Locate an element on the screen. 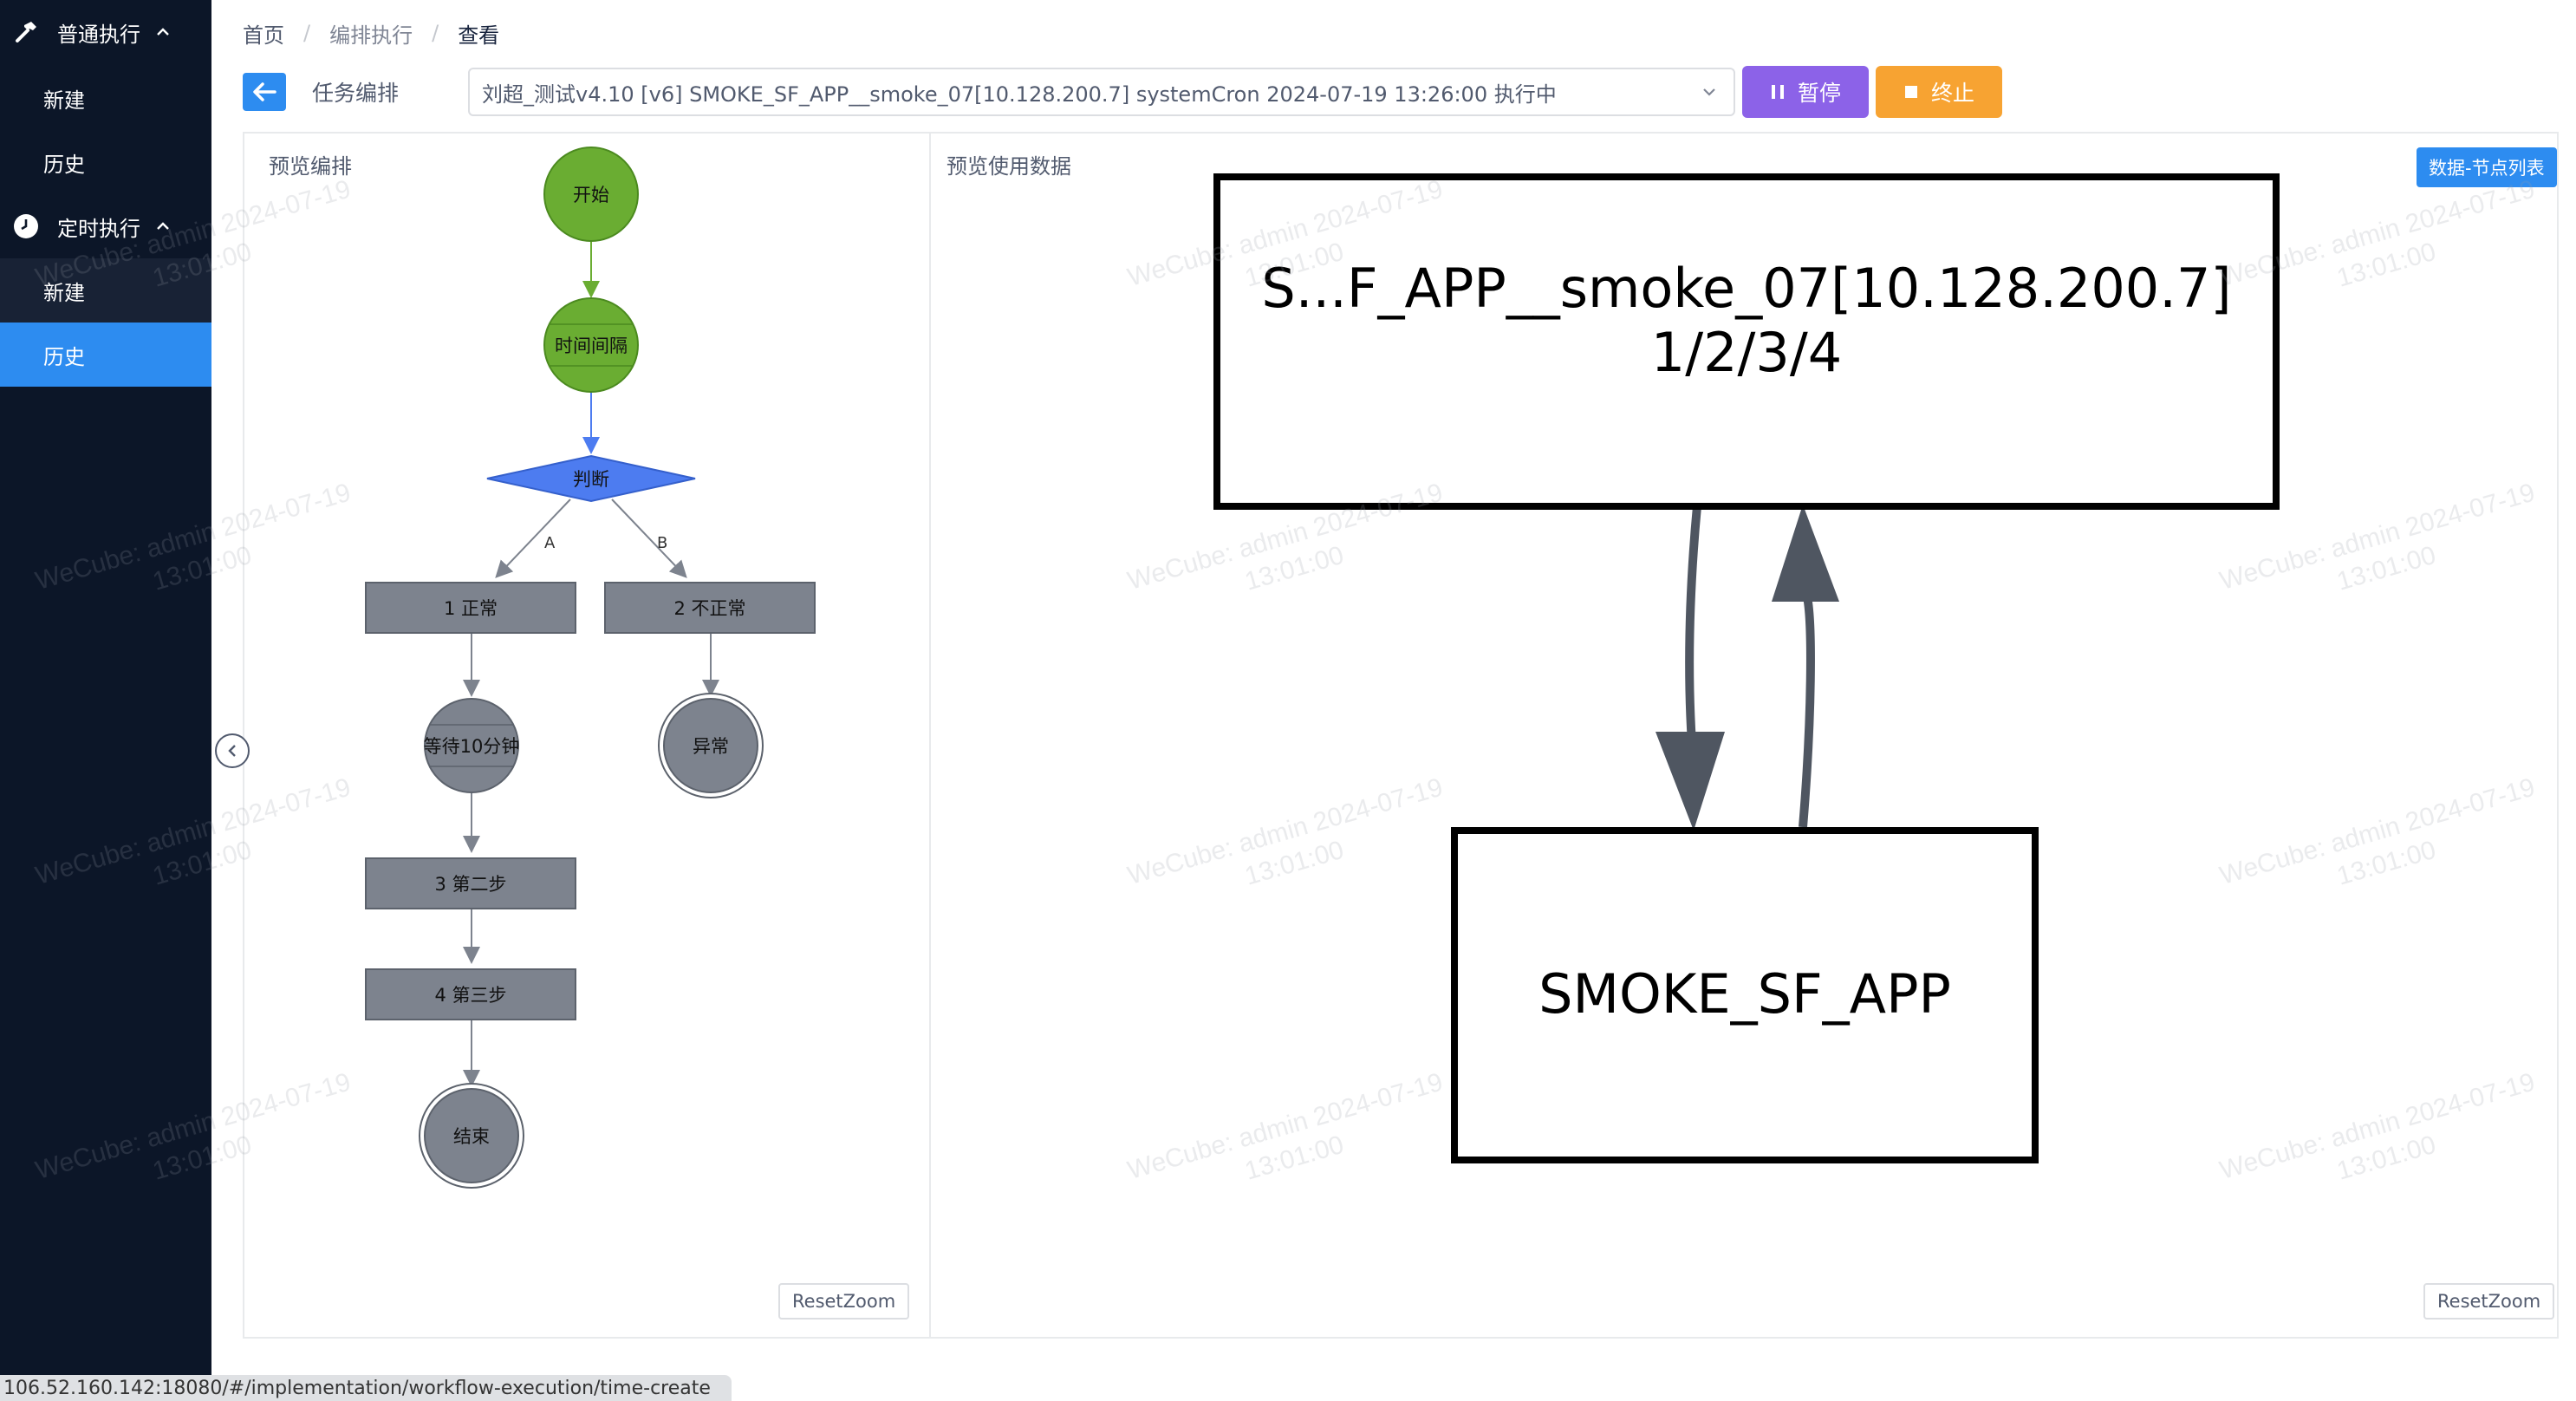  flow-node-label: 判断 is located at coordinates (591, 479).